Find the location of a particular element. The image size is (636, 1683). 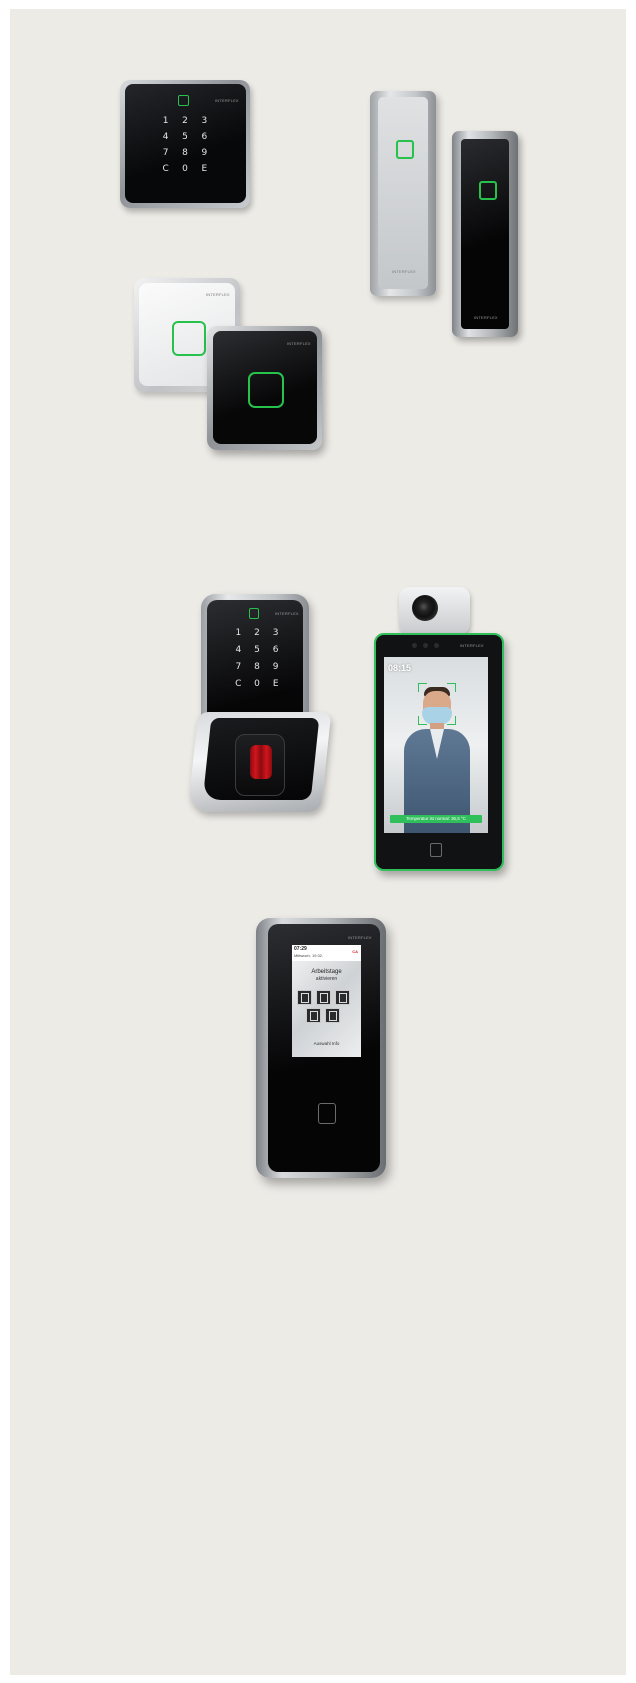

temperature-banner: Temperatur ist normal: 36,5 °C is located at coordinates (436, 819).